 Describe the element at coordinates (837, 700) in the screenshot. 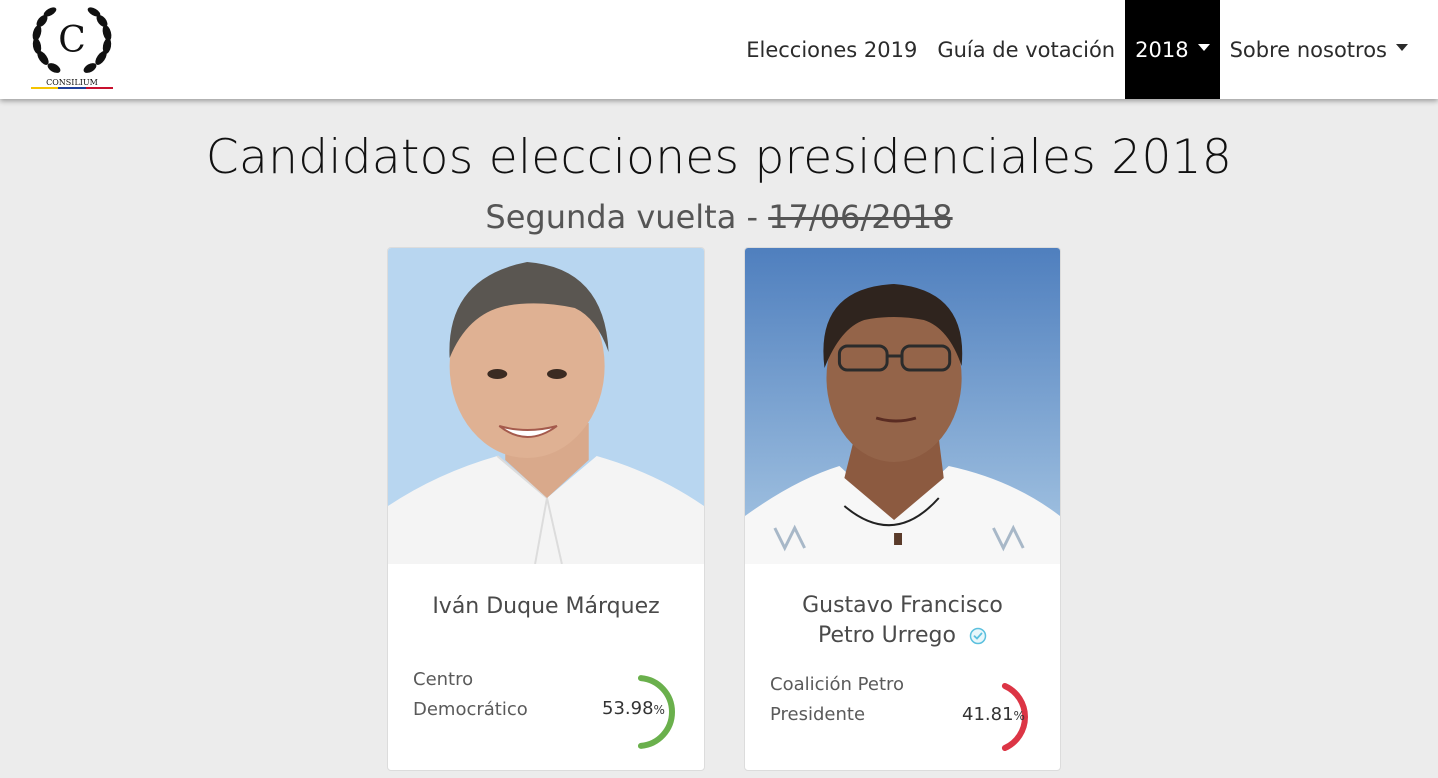

I see `candidate-party: Coalición Petro Presidente` at that location.